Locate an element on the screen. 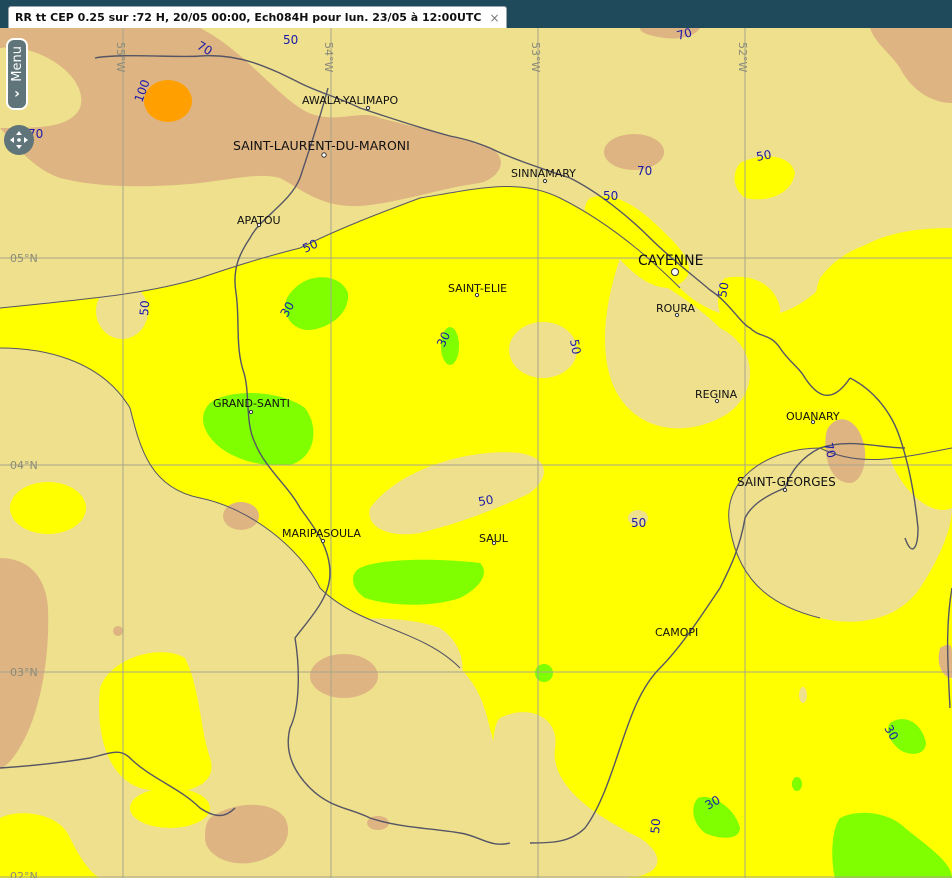  precip-zone-70-100-tiny2 is located at coordinates (118, 631).